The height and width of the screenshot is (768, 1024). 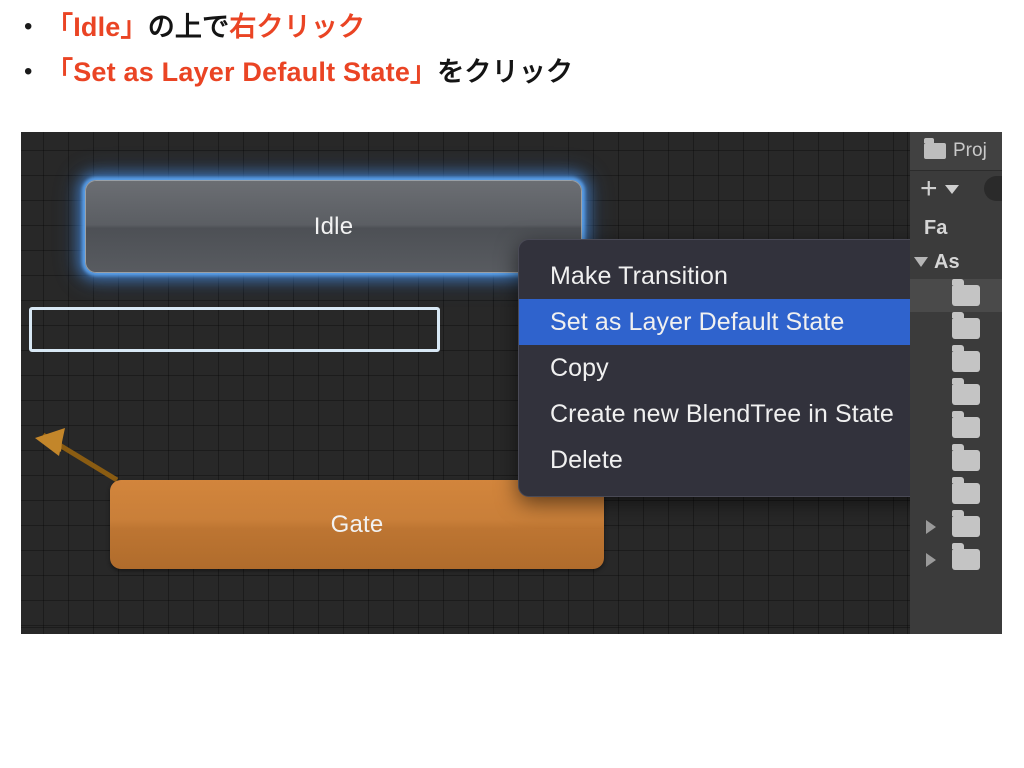 I want to click on context-menu-item-copy: Copy, so click(x=732, y=368).